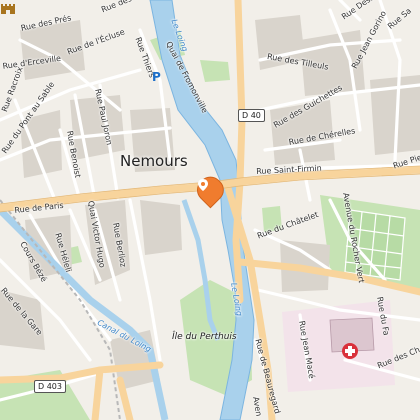 The width and height of the screenshot is (420, 420). I want to click on parking-icon: P, so click(156, 77).